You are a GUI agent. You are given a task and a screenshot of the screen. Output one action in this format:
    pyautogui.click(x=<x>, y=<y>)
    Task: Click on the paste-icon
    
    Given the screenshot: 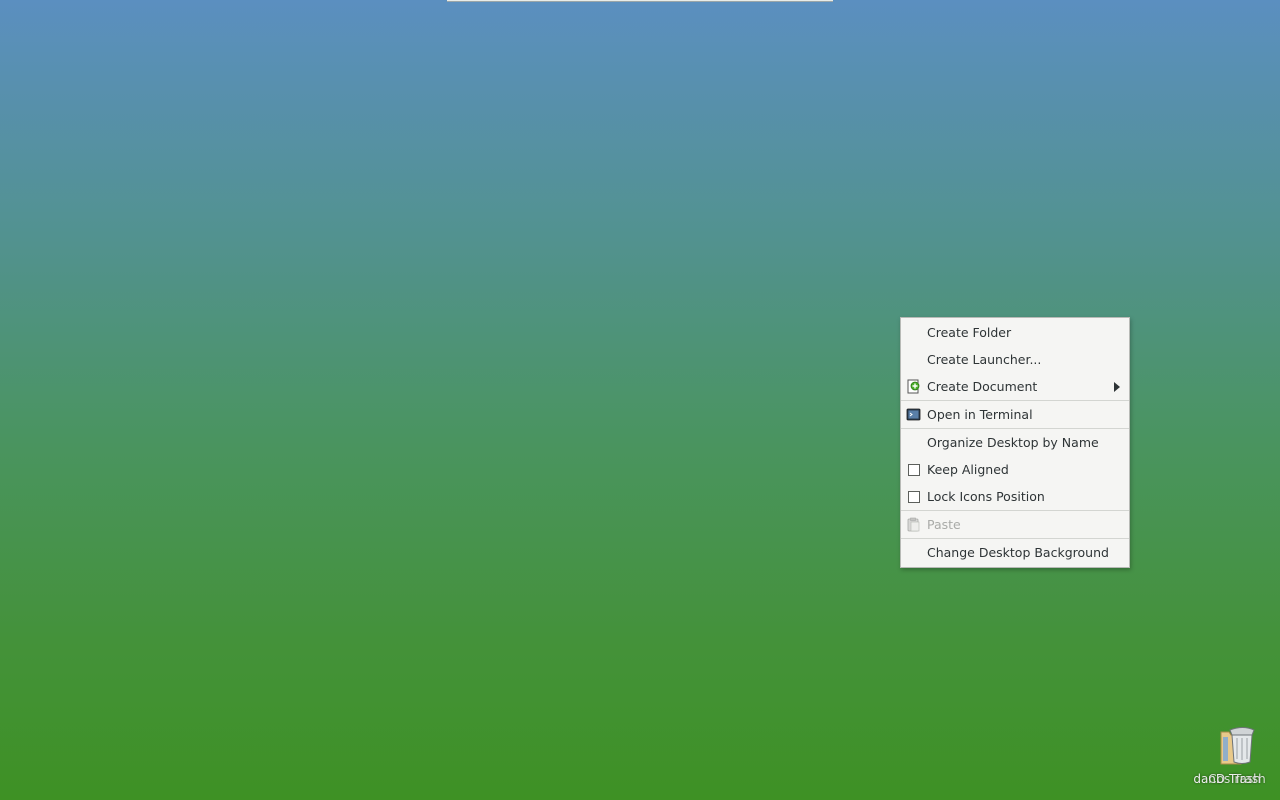 What is the action you would take?
    pyautogui.click(x=913, y=524)
    